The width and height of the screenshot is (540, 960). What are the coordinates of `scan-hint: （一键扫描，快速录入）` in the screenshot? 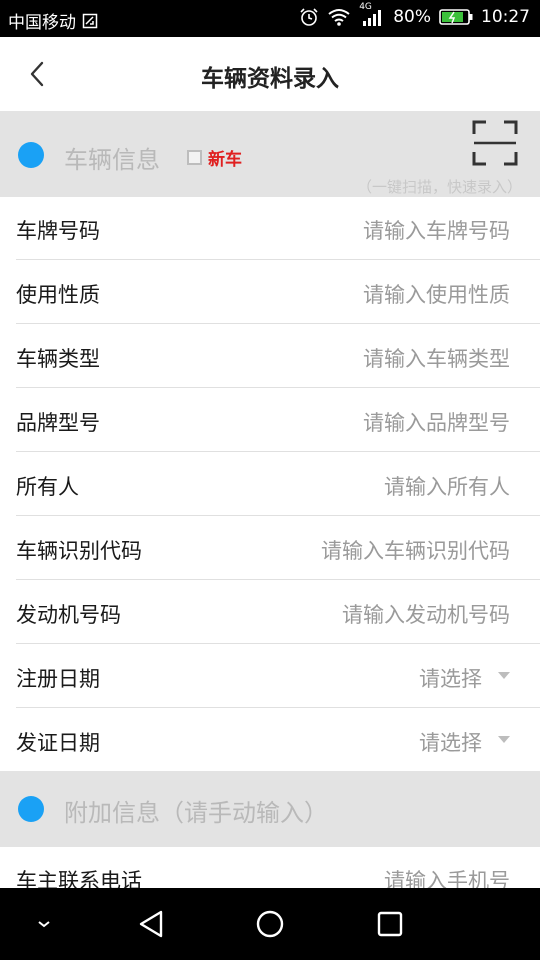 It's located at (439, 187).